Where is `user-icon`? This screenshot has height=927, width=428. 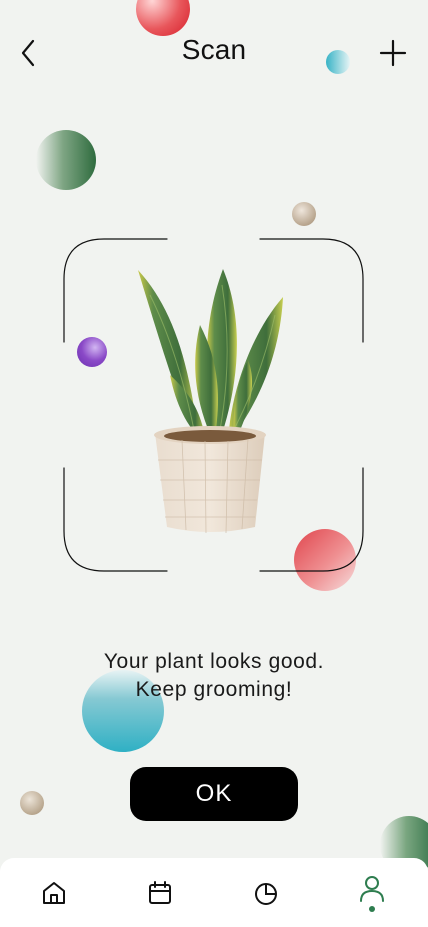
user-icon is located at coordinates (372, 893).